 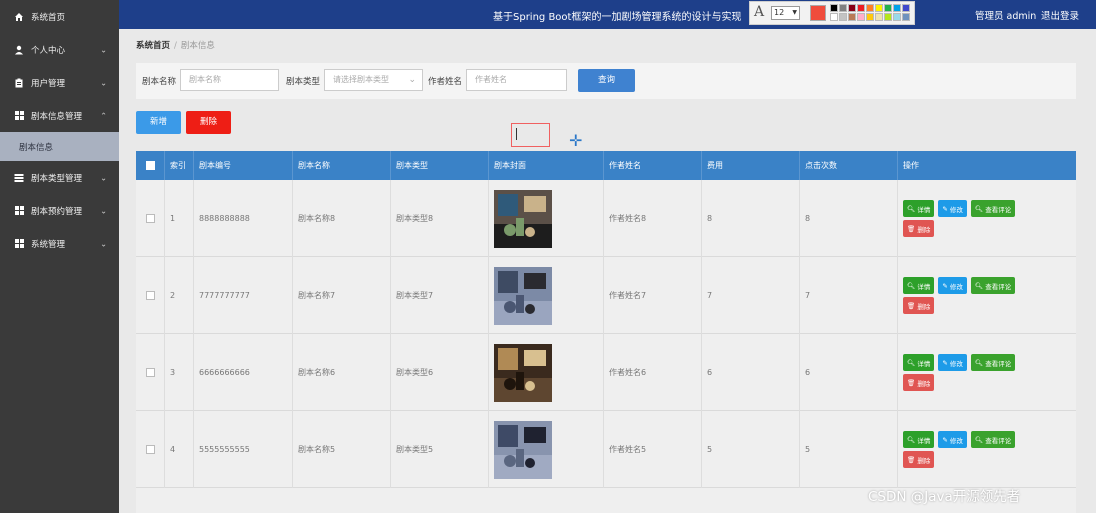 I want to click on column-header: 费用, so click(x=751, y=165).